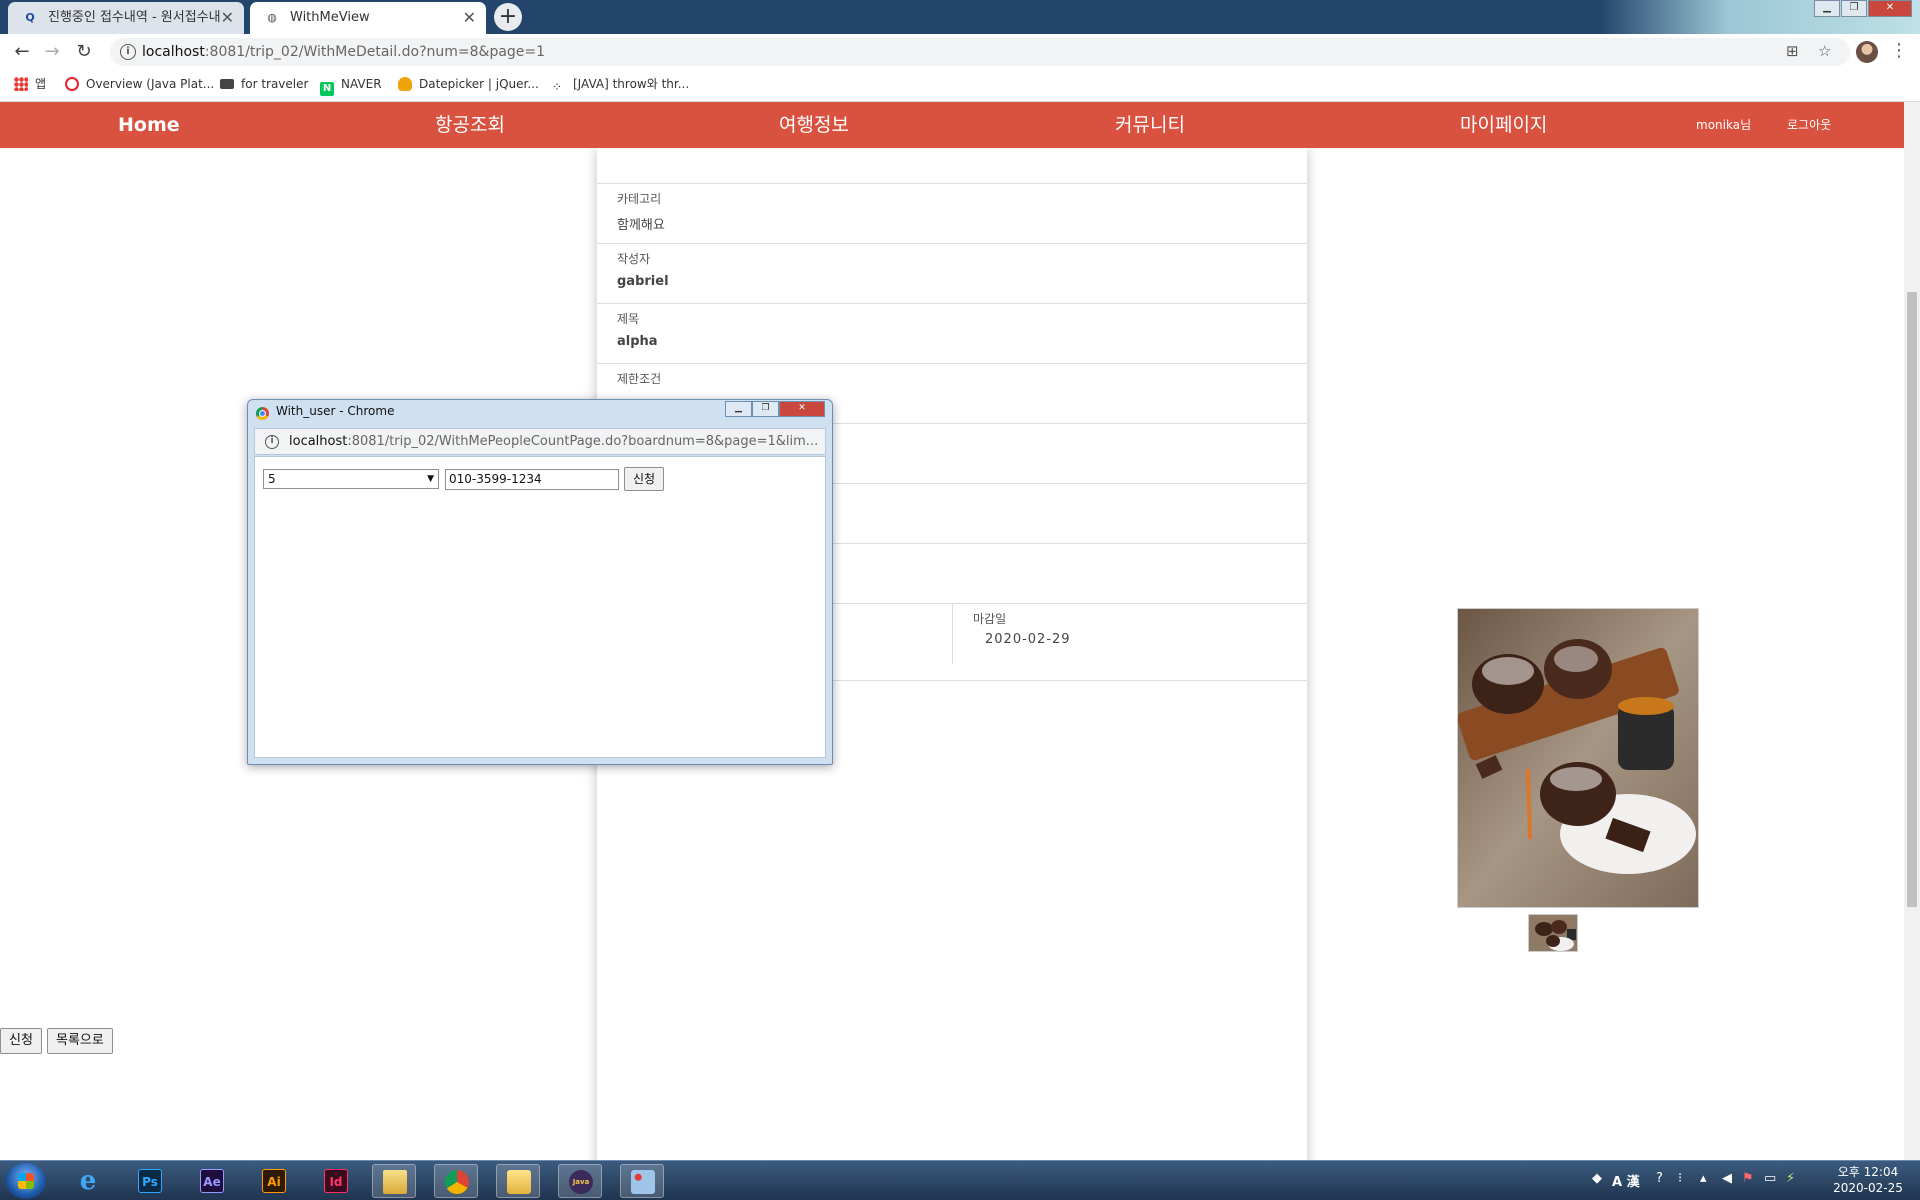 The image size is (1920, 1200). I want to click on taskbar-explorer, so click(394, 1181).